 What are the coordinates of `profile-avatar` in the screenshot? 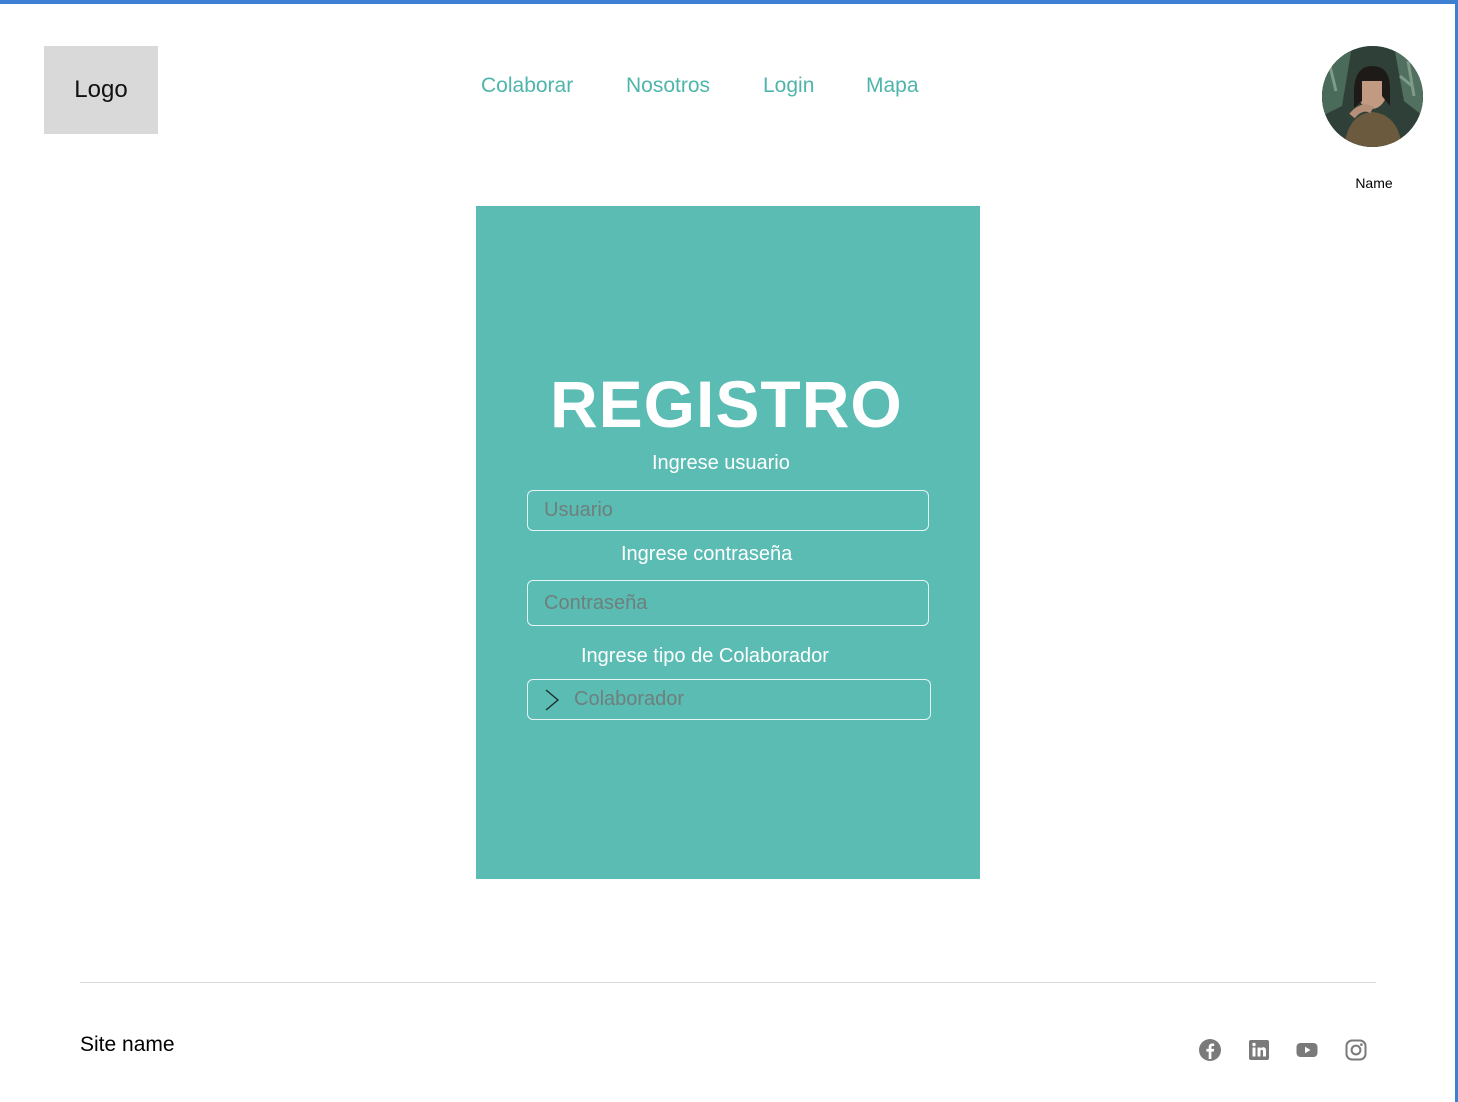 It's located at (1372, 96).